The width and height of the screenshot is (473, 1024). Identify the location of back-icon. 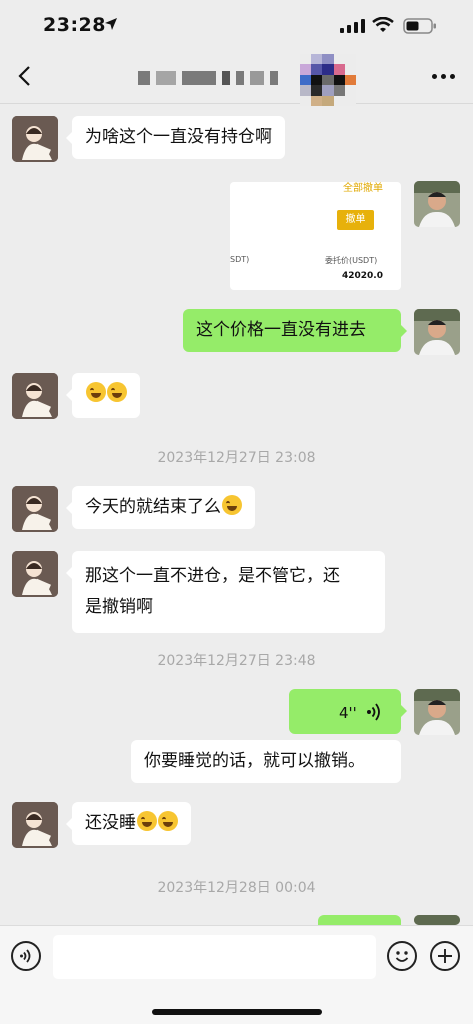
(25, 76).